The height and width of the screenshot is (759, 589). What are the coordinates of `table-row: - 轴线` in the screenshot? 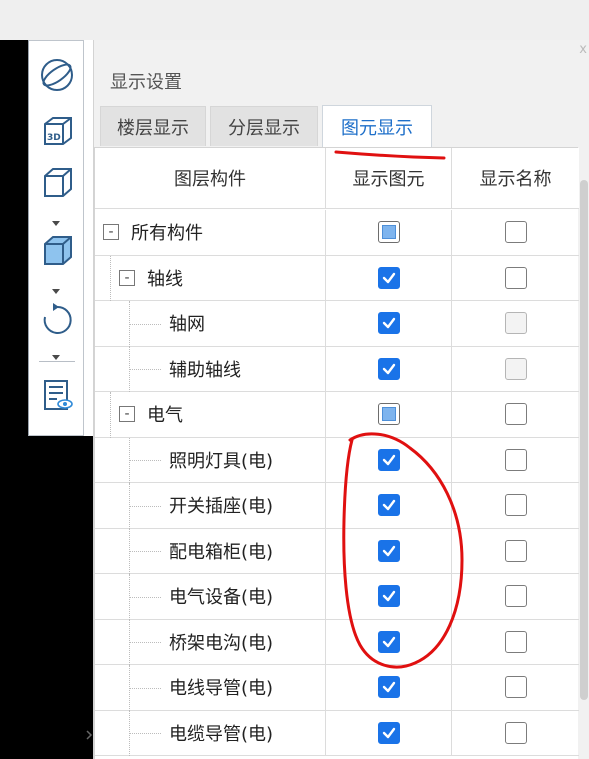 It's located at (337, 278).